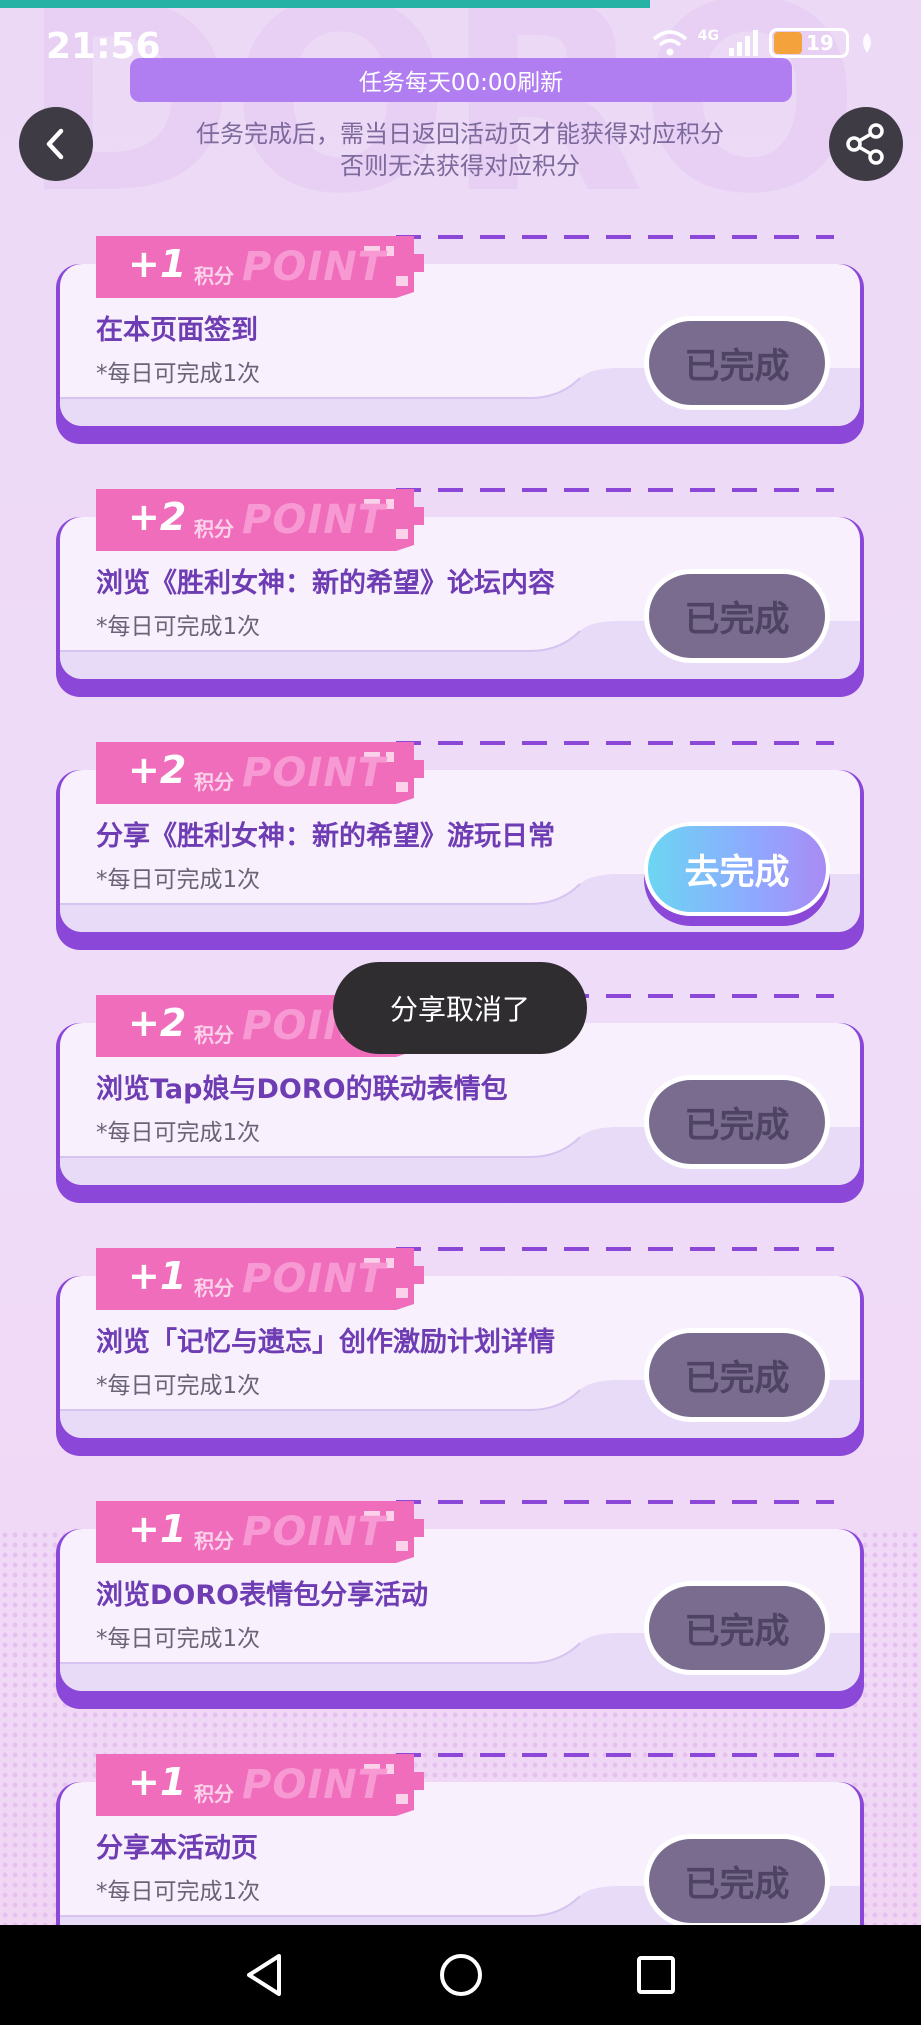 The image size is (921, 2025). Describe the element at coordinates (325, 4) in the screenshot. I see `loading-progress-bar` at that location.